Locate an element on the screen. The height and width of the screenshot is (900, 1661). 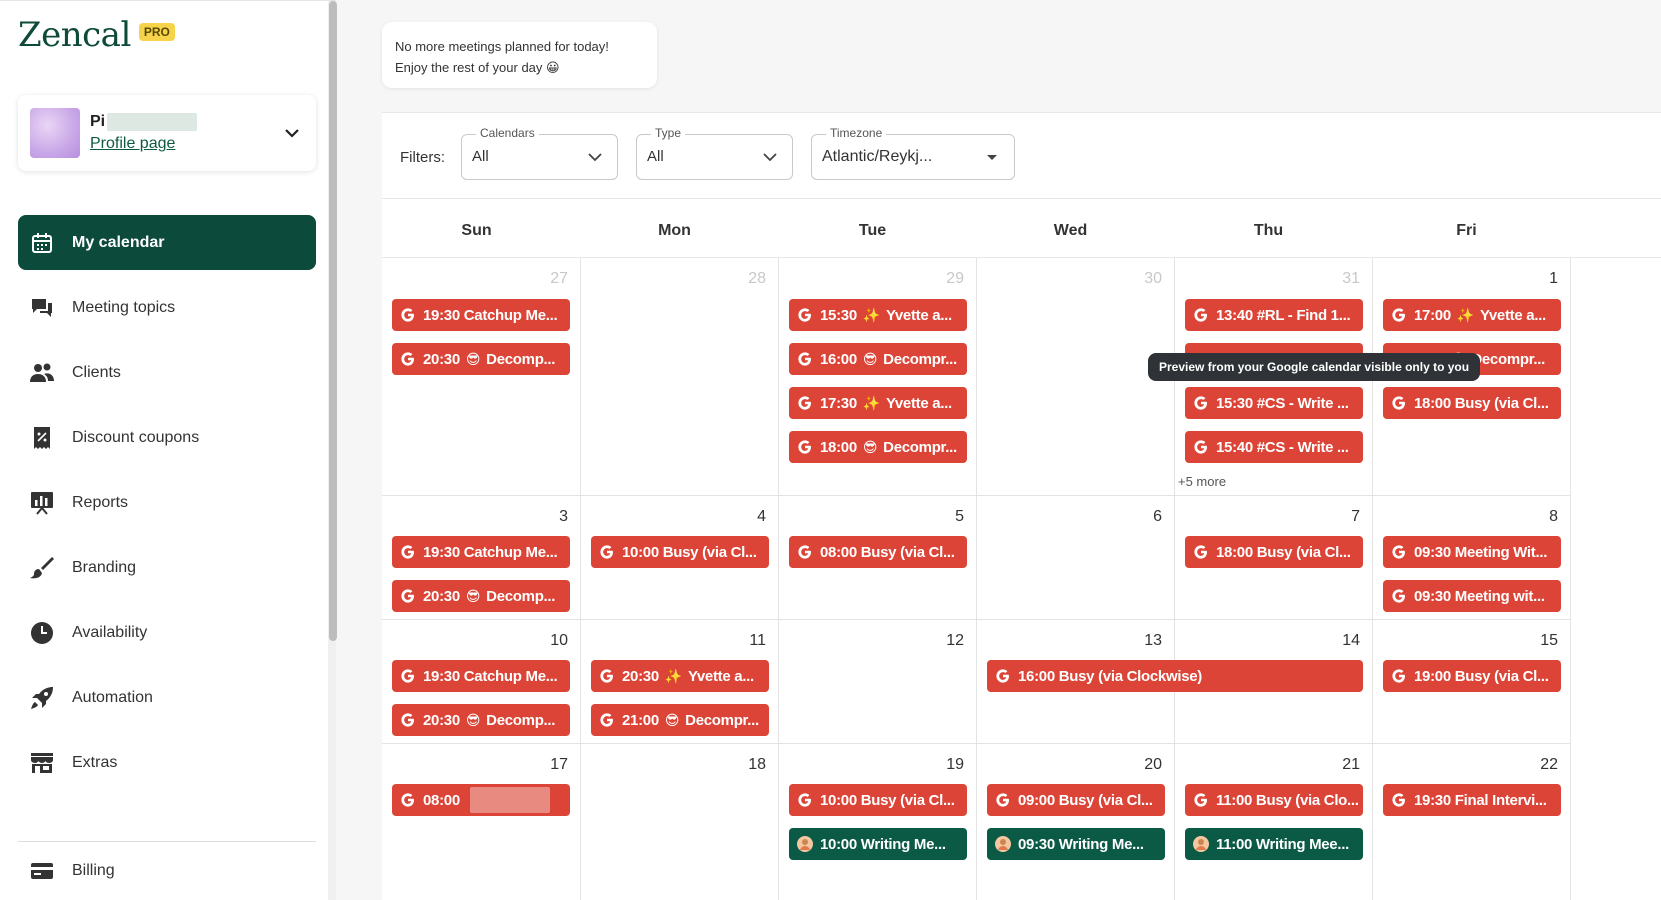
day-number: 20 is located at coordinates (1153, 764).